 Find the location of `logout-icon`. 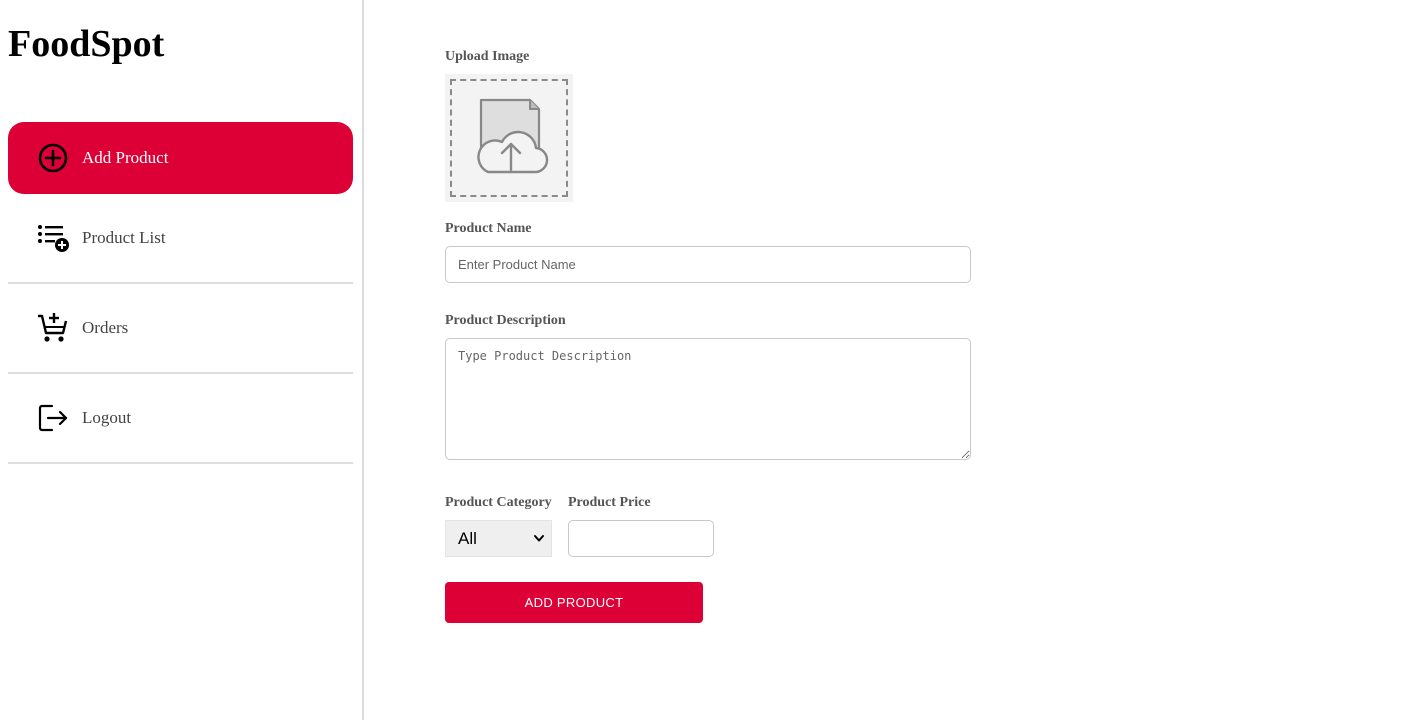

logout-icon is located at coordinates (53, 418).